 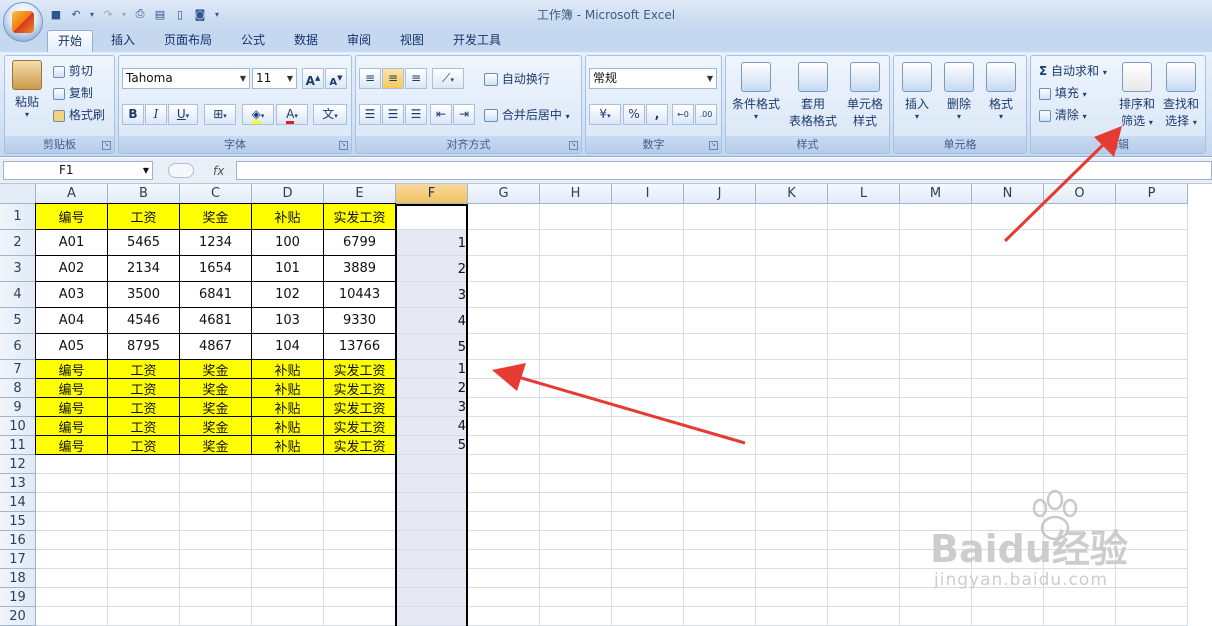 What do you see at coordinates (144, 243) in the screenshot?
I see `cell-b2: 5465` at bounding box center [144, 243].